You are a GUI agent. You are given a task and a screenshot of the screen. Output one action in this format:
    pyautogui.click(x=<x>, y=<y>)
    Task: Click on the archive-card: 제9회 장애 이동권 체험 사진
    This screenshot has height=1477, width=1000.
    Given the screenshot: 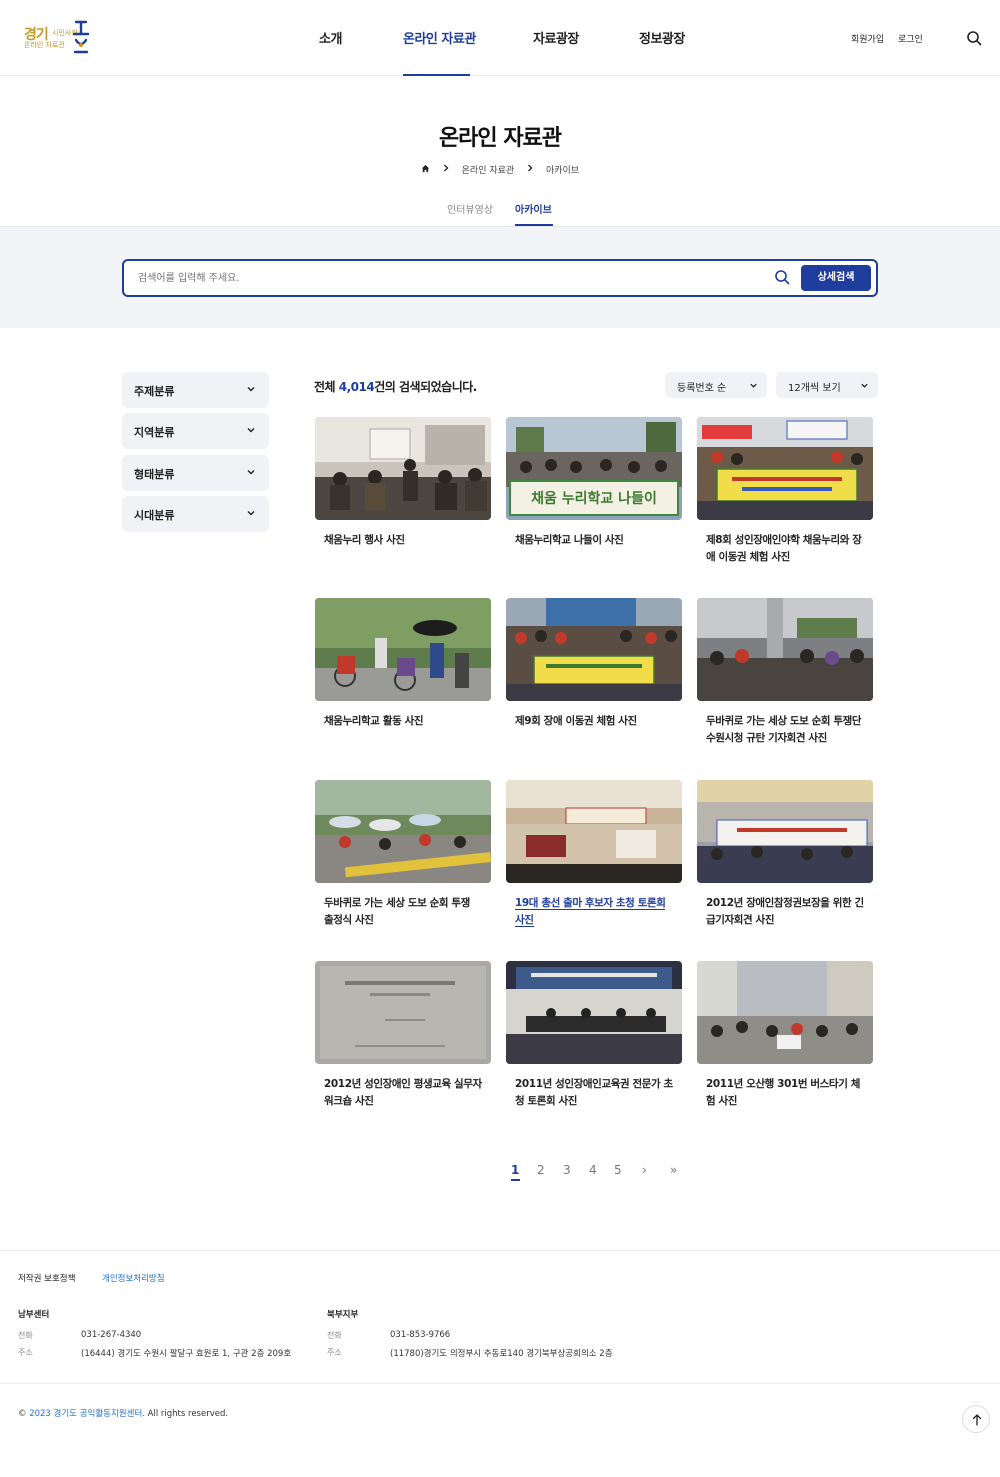 What is the action you would take?
    pyautogui.click(x=594, y=664)
    